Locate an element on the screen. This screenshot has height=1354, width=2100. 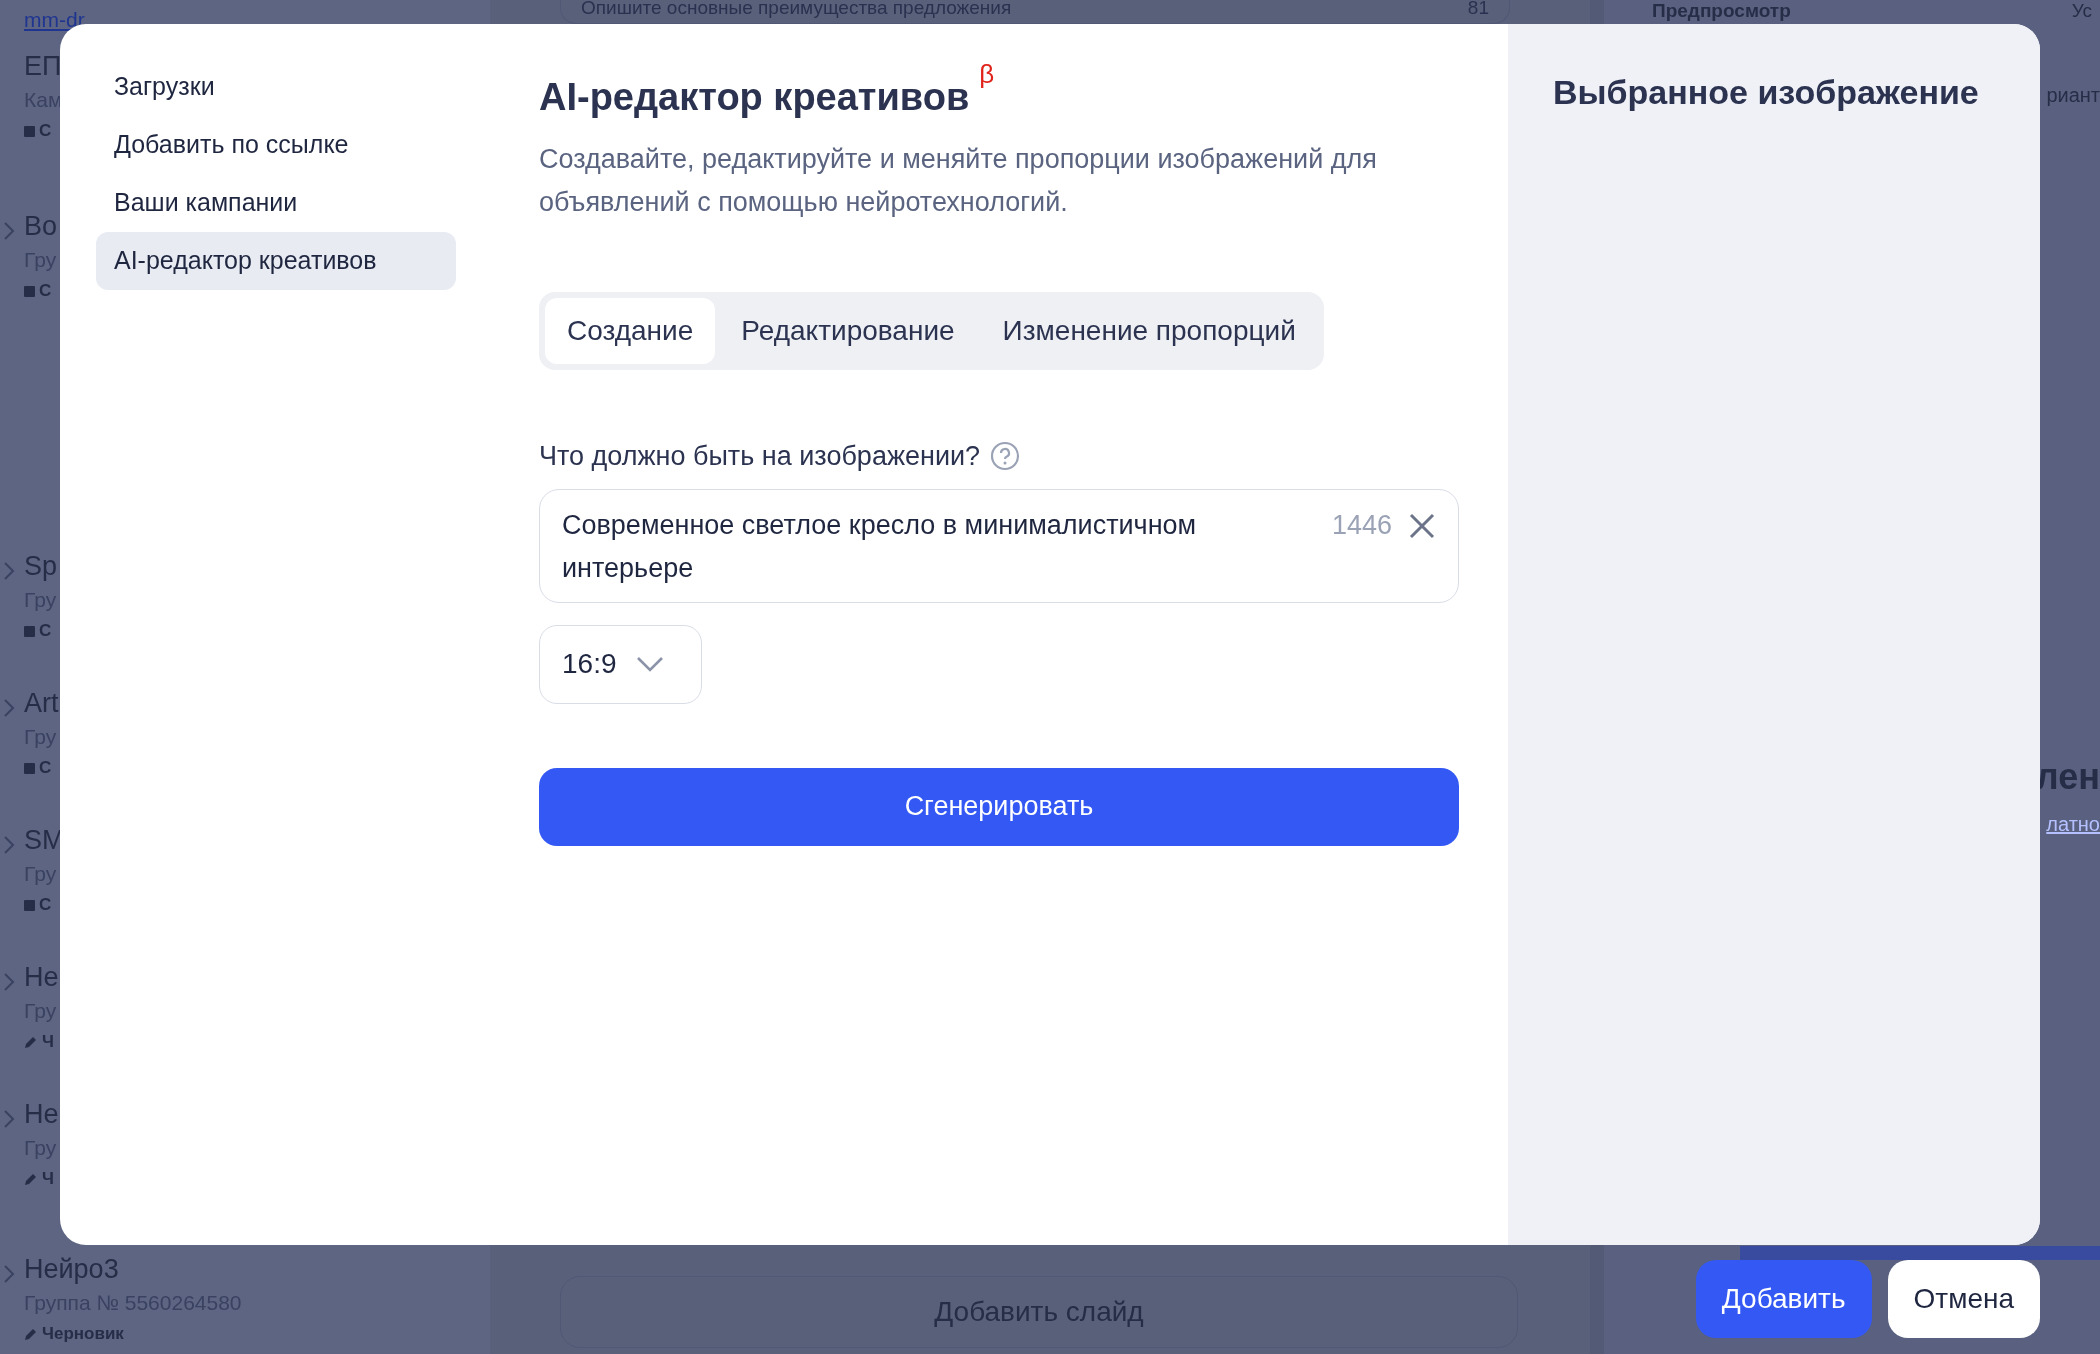
character-count: 1446 is located at coordinates (1361, 525).